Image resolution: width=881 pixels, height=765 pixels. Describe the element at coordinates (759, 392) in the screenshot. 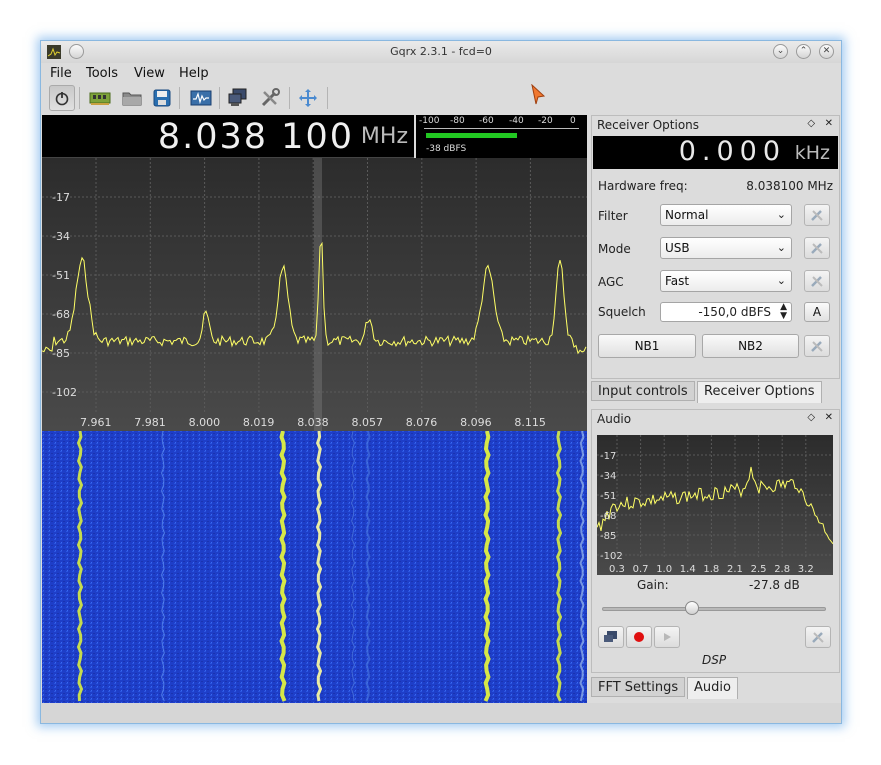

I see `tab-receiver-options: Receiver Options` at that location.